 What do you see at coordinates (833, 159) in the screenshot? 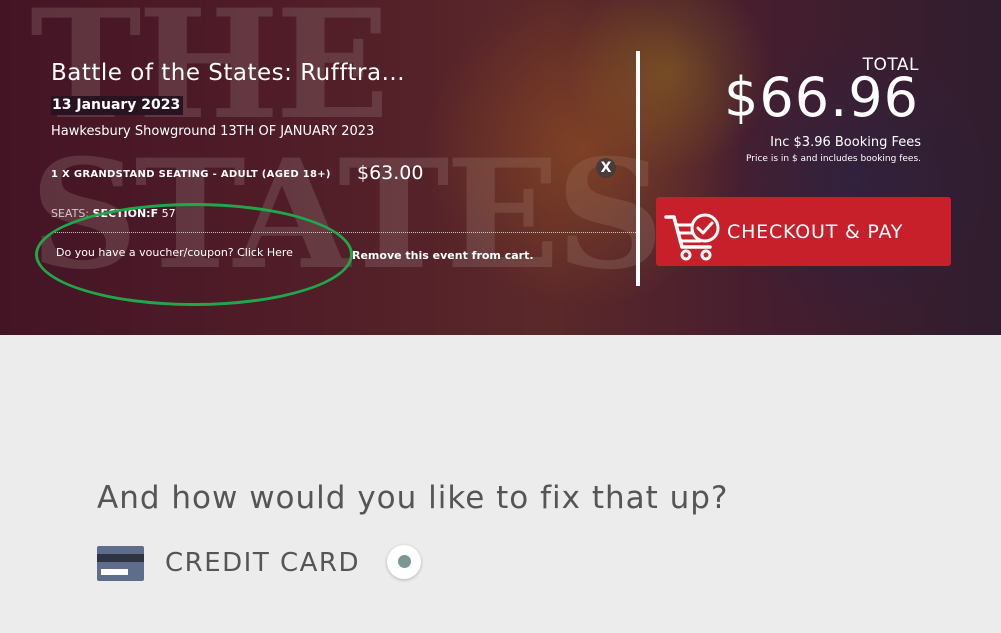
I see `price-note: Price is in $ and includes booking fees.` at bounding box center [833, 159].